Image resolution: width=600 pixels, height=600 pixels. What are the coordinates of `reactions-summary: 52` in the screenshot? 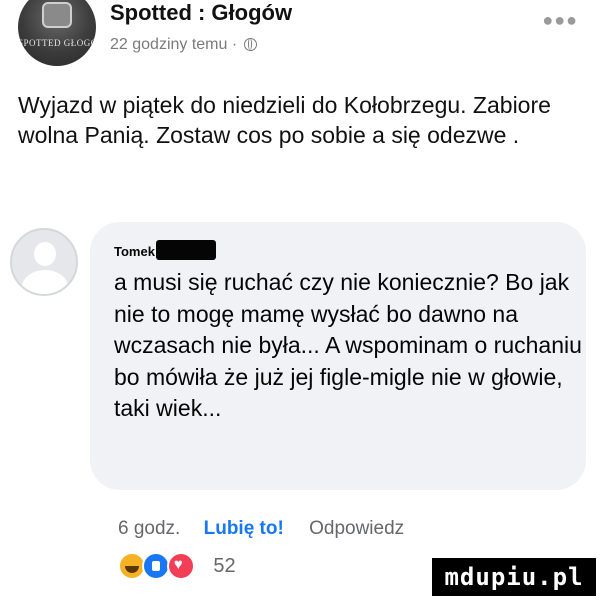 It's located at (177, 567).